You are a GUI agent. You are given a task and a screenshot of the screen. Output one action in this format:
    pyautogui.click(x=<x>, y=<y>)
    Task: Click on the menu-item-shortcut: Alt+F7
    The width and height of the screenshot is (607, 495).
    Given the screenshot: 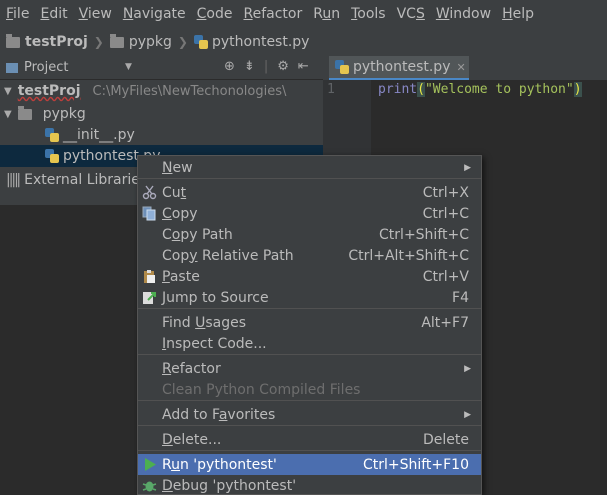 What is the action you would take?
    pyautogui.click(x=445, y=322)
    